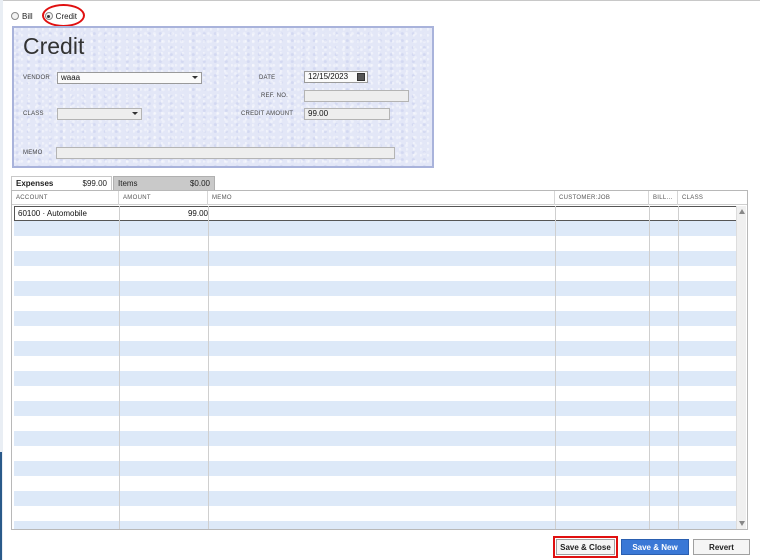  What do you see at coordinates (356, 96) in the screenshot?
I see `refno-field` at bounding box center [356, 96].